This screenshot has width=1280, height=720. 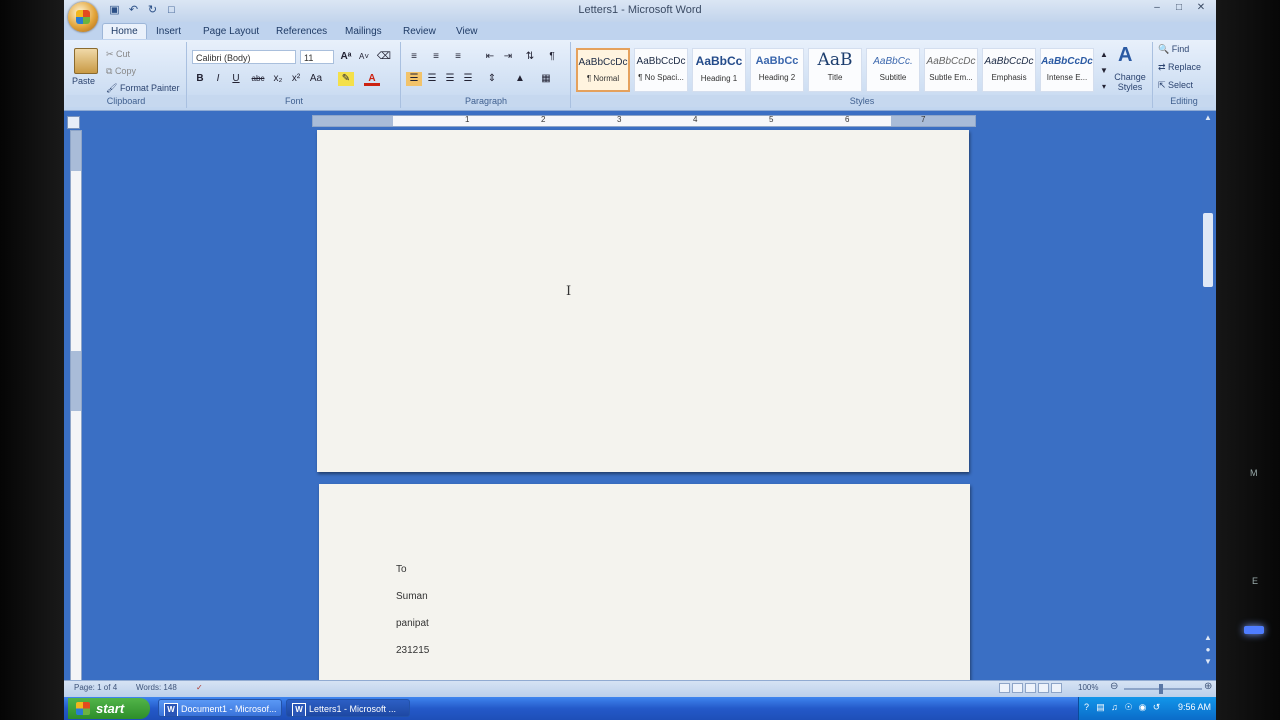 I want to click on font-size-select: 11, so click(x=317, y=57).